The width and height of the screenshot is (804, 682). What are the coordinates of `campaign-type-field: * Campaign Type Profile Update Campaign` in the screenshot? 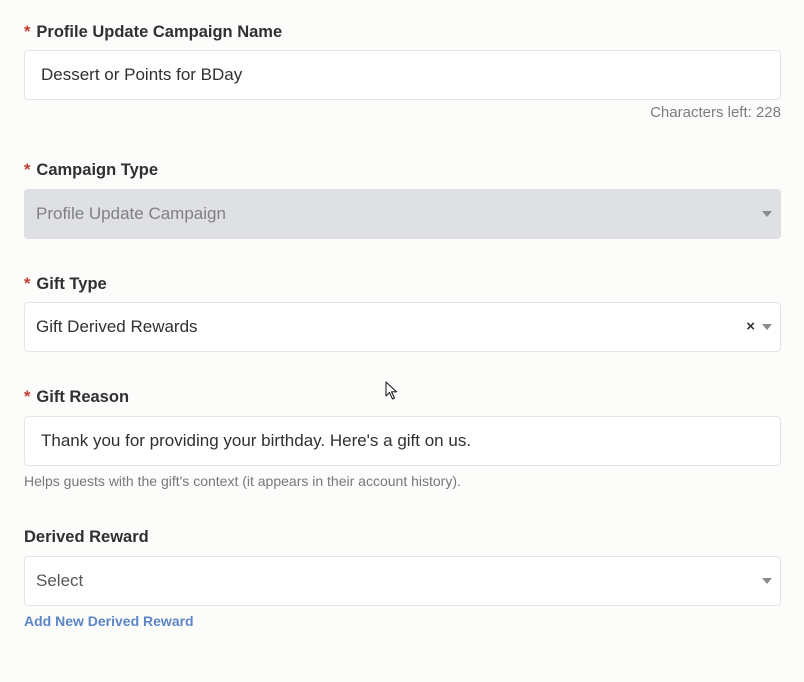 It's located at (402, 198).